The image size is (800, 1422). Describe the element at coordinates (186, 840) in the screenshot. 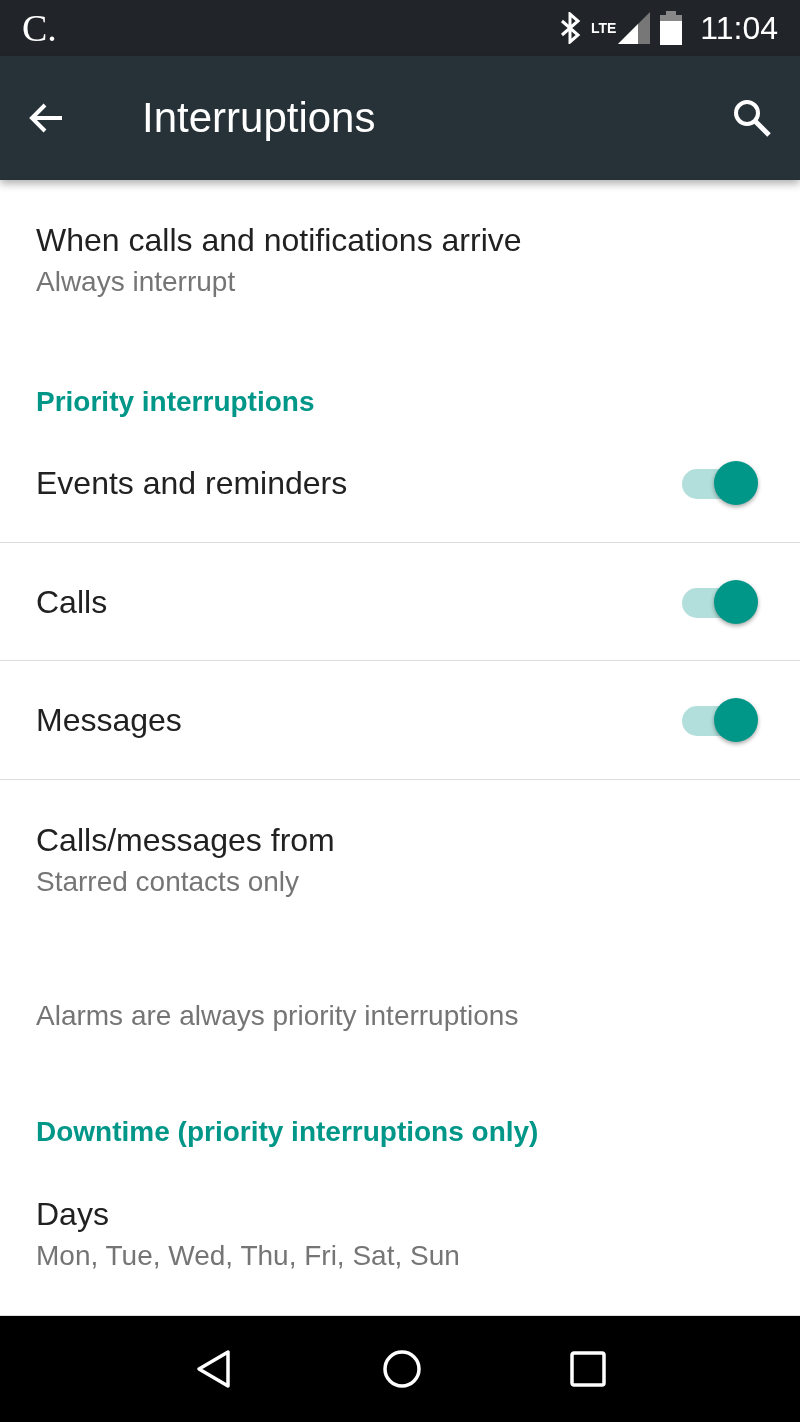

I see `setting-title: Calls/messages from` at that location.